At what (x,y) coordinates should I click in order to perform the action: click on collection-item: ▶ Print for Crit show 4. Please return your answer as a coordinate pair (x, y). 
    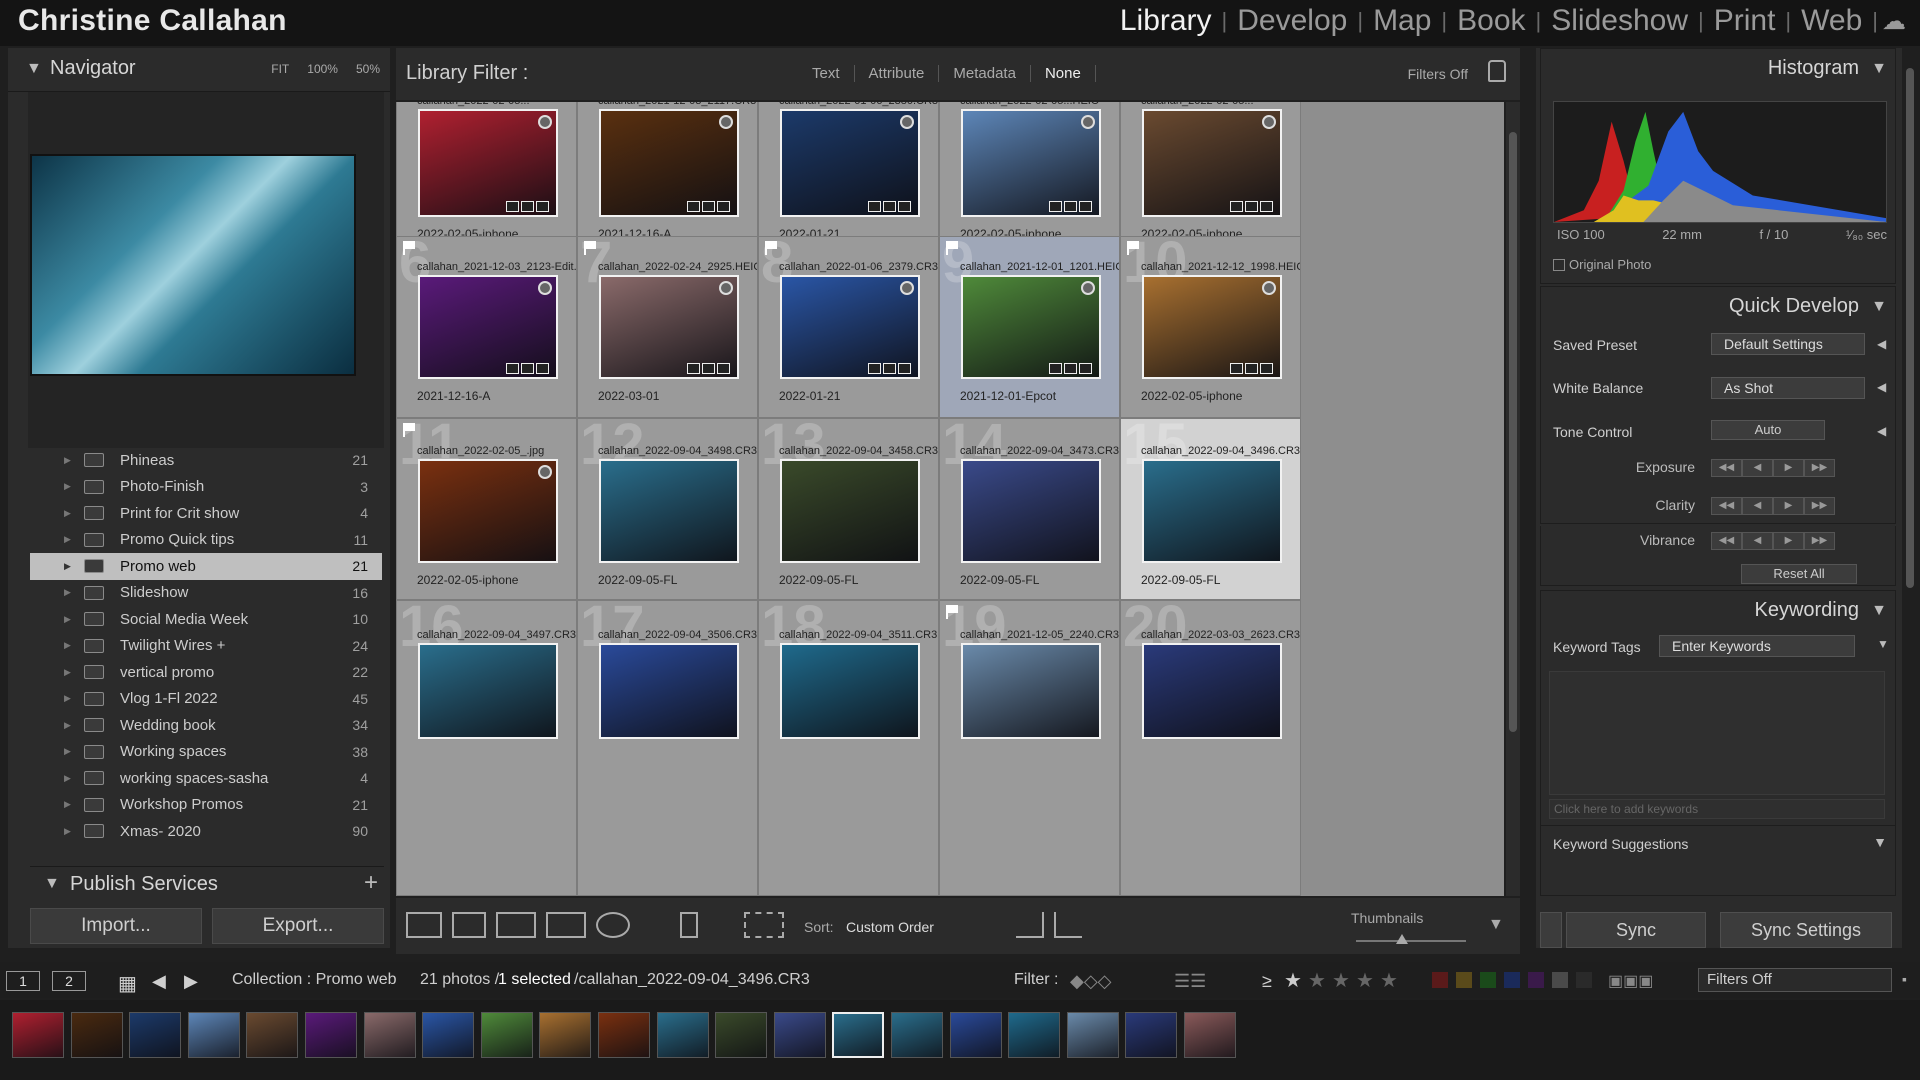
    Looking at the image, I should click on (206, 513).